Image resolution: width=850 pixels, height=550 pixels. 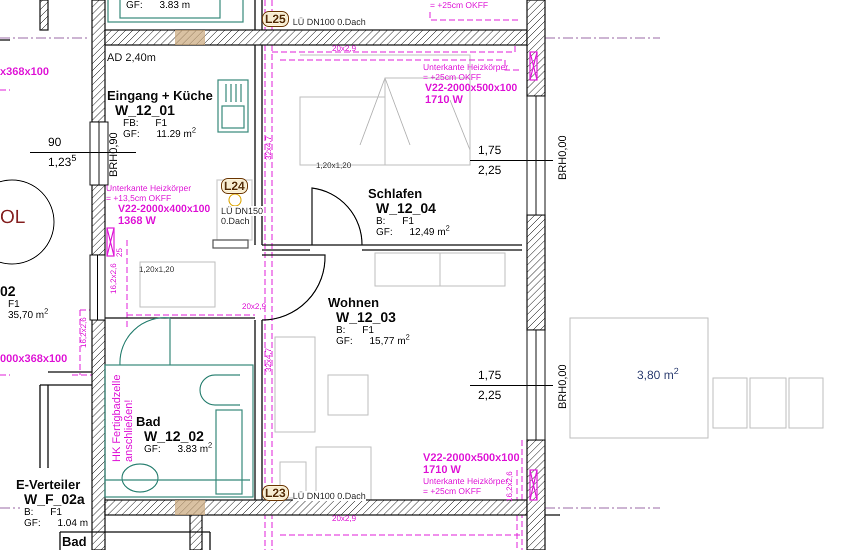 I want to click on vent-pipe-label: 0.Dach, so click(x=235, y=221).